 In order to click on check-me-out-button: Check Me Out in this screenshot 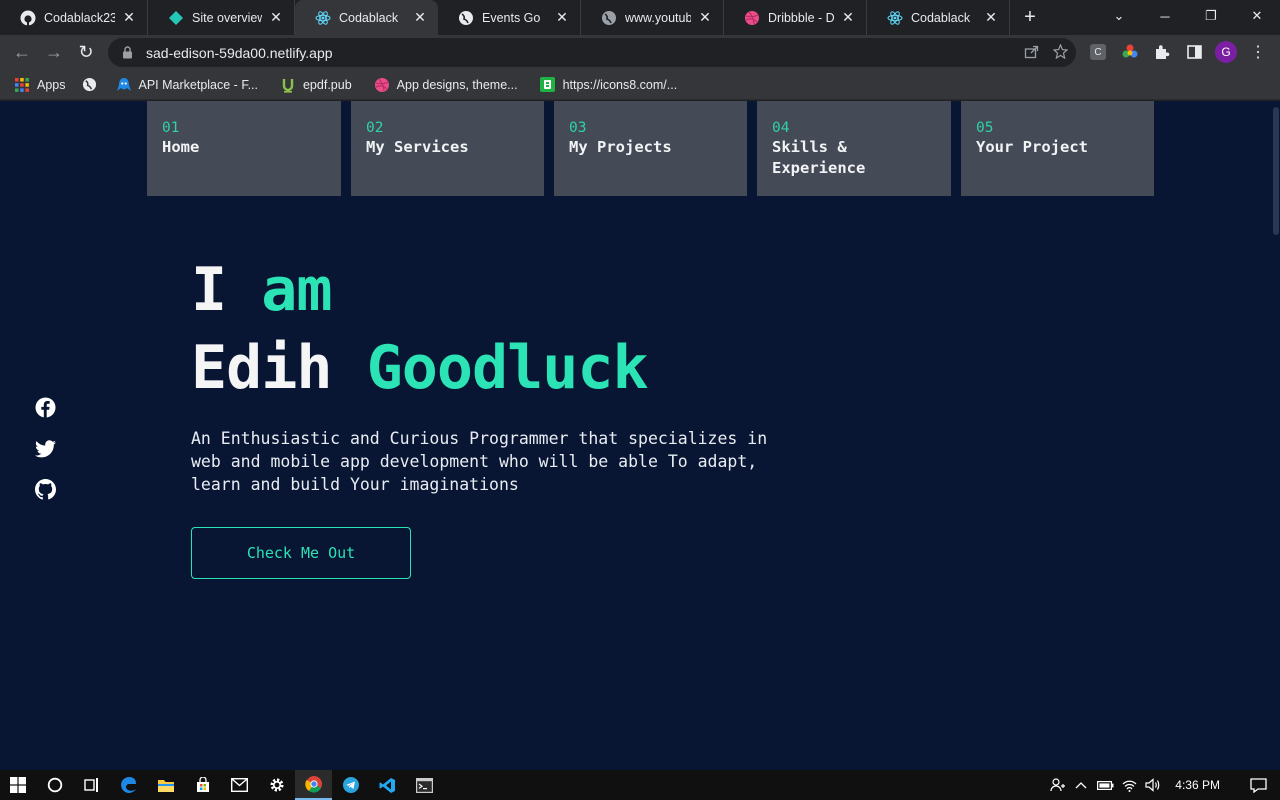, I will do `click(301, 553)`.